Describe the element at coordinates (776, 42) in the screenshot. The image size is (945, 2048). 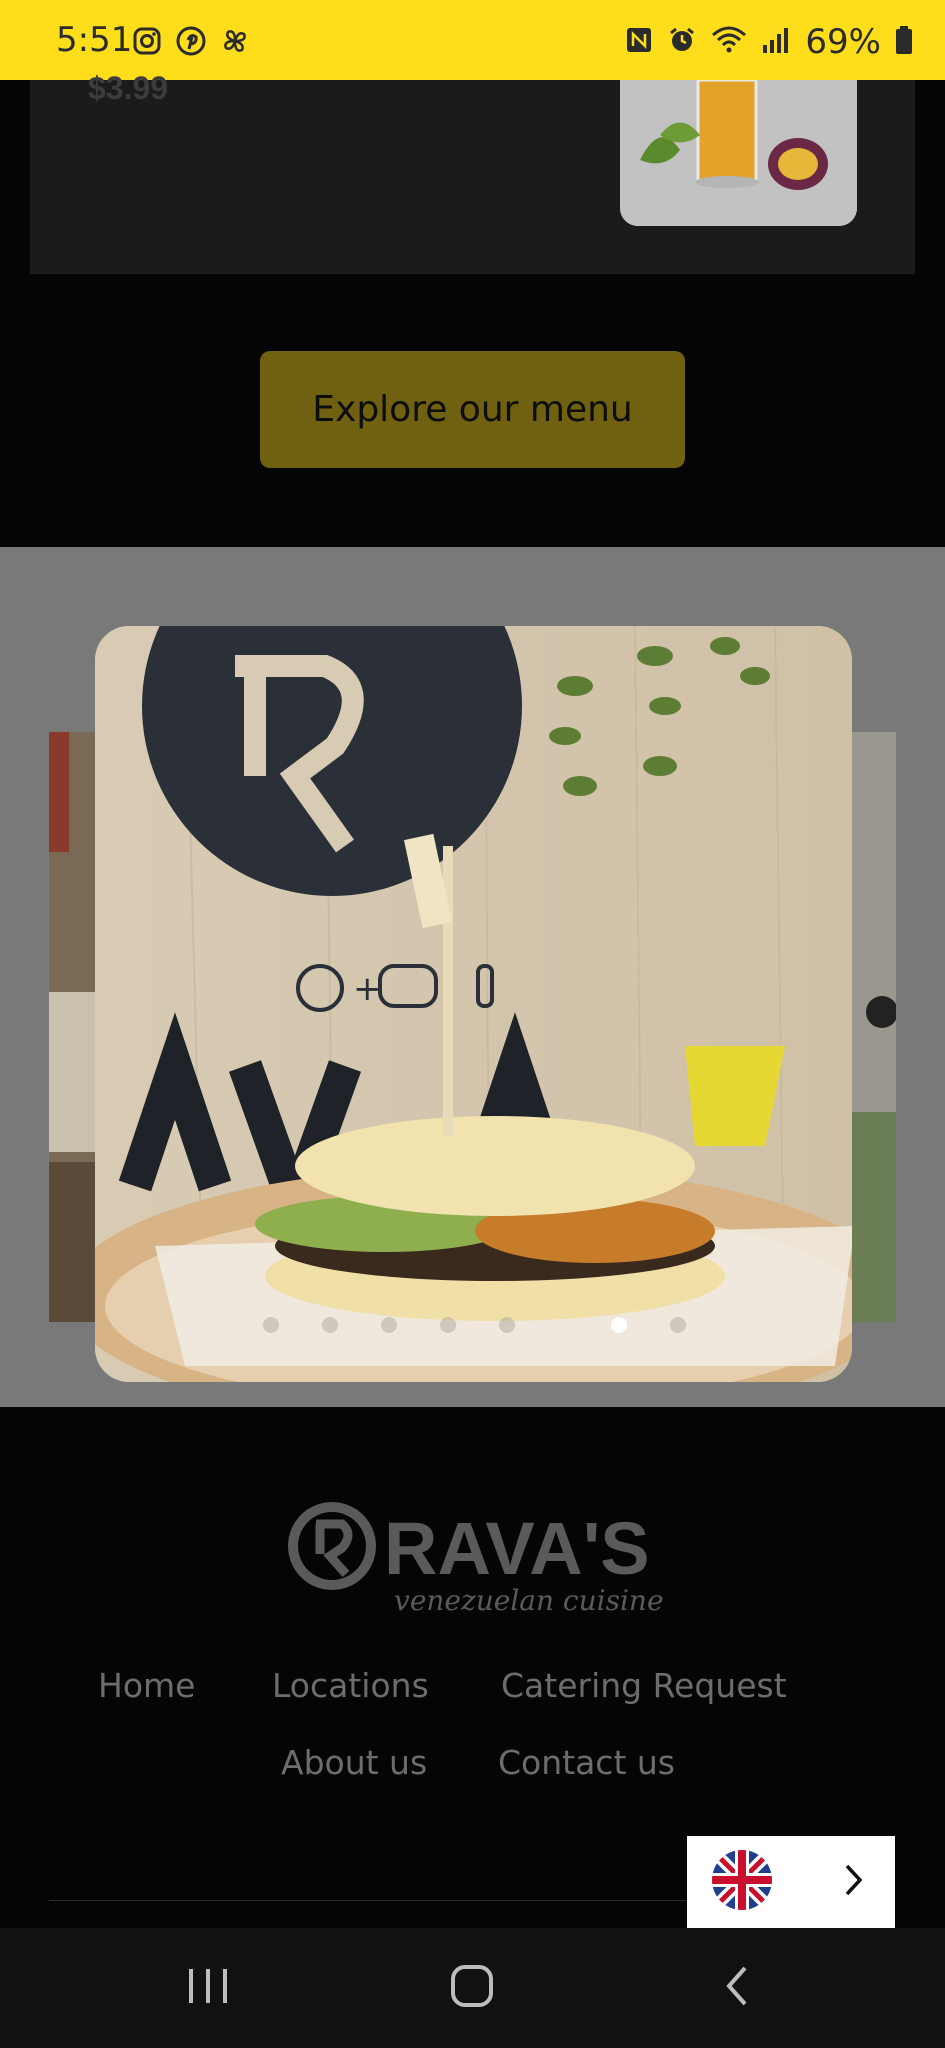
I see `signal-icon` at that location.